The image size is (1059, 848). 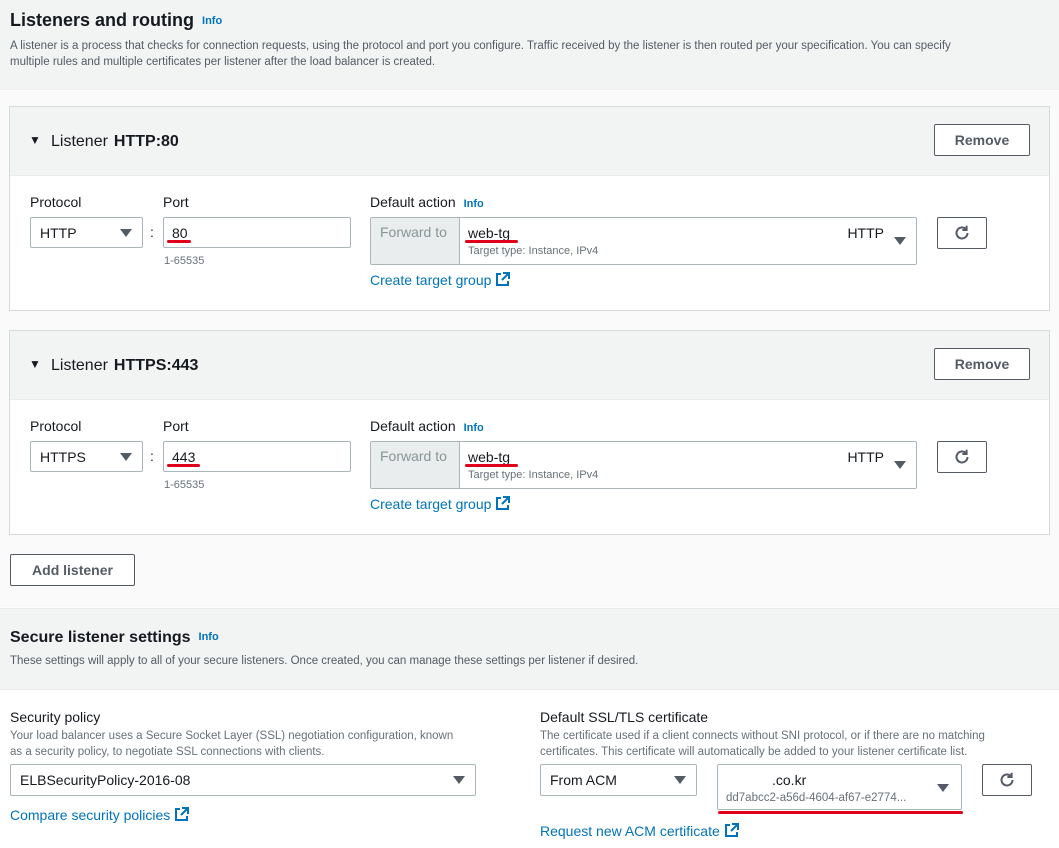 I want to click on request-acm-certificate-text: Request new ACM certificate, so click(x=630, y=831).